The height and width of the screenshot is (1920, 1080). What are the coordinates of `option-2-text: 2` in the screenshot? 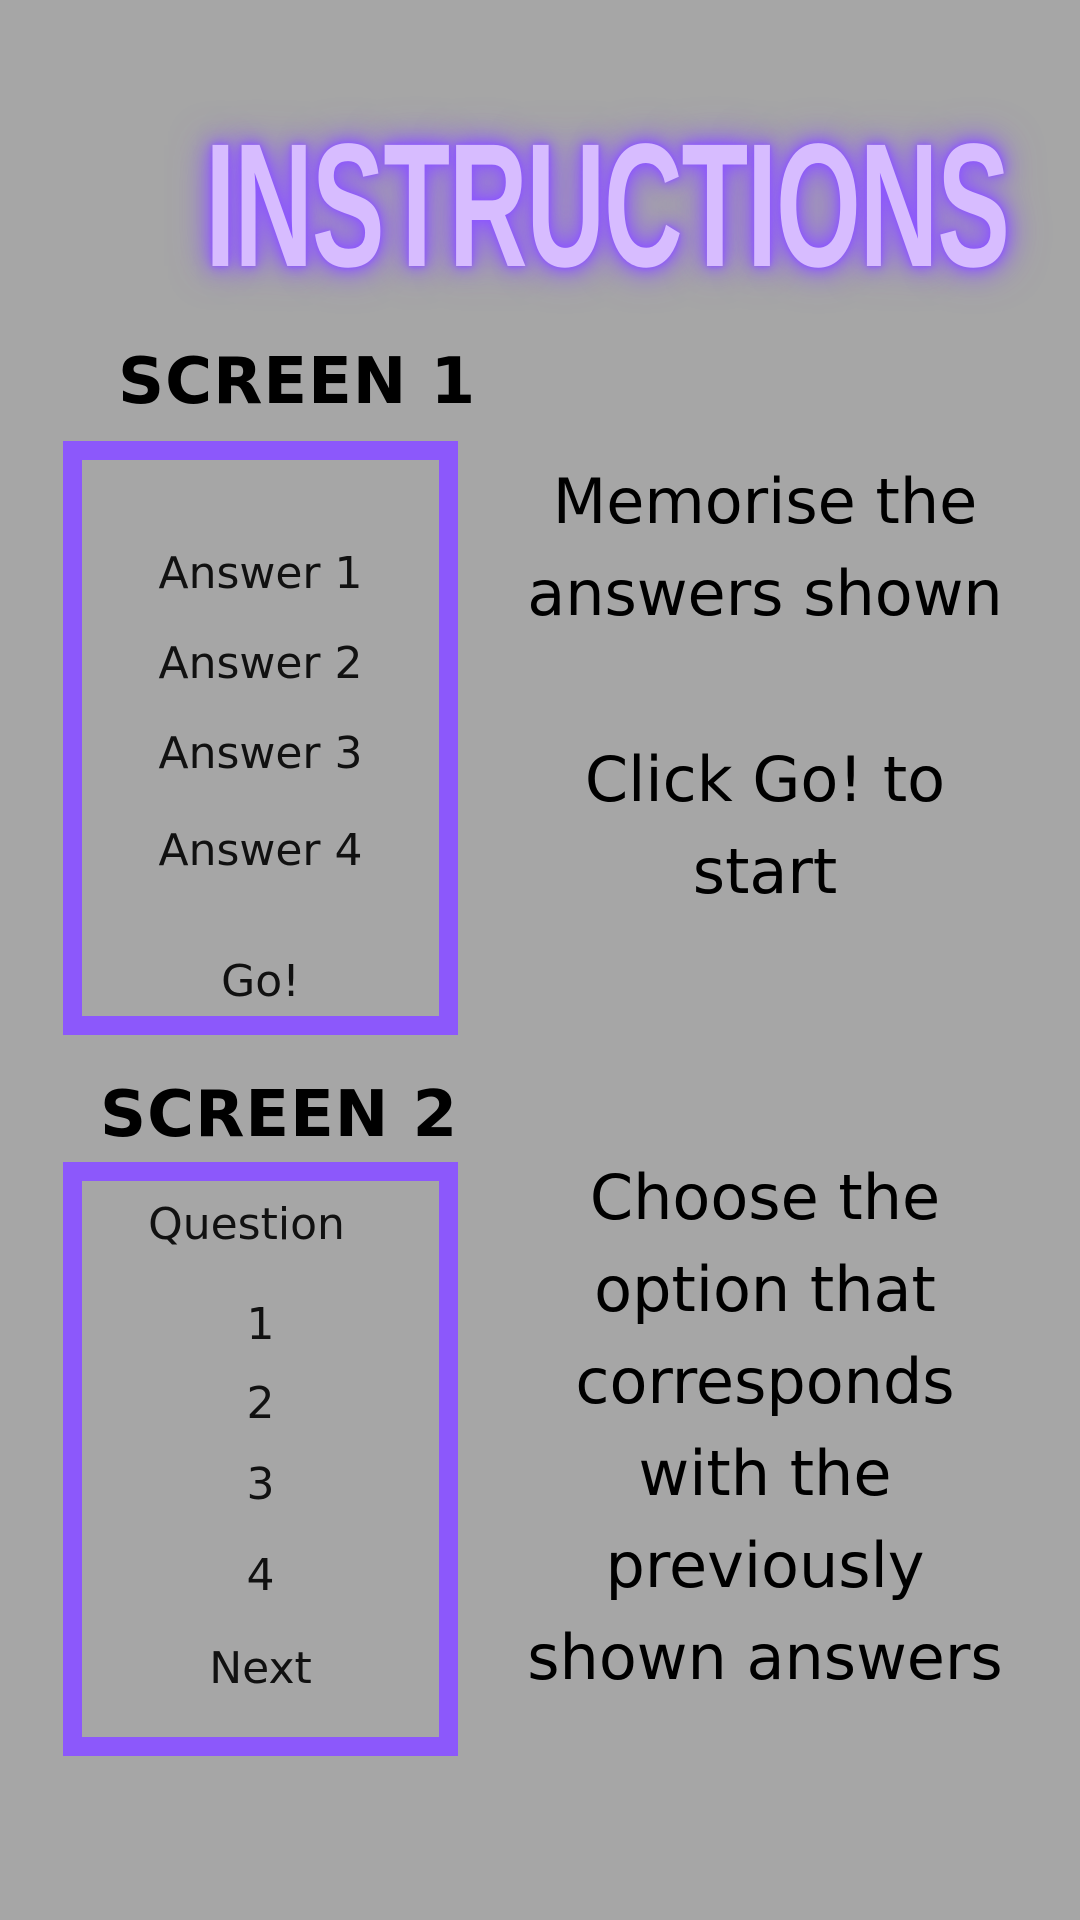 It's located at (260, 1403).